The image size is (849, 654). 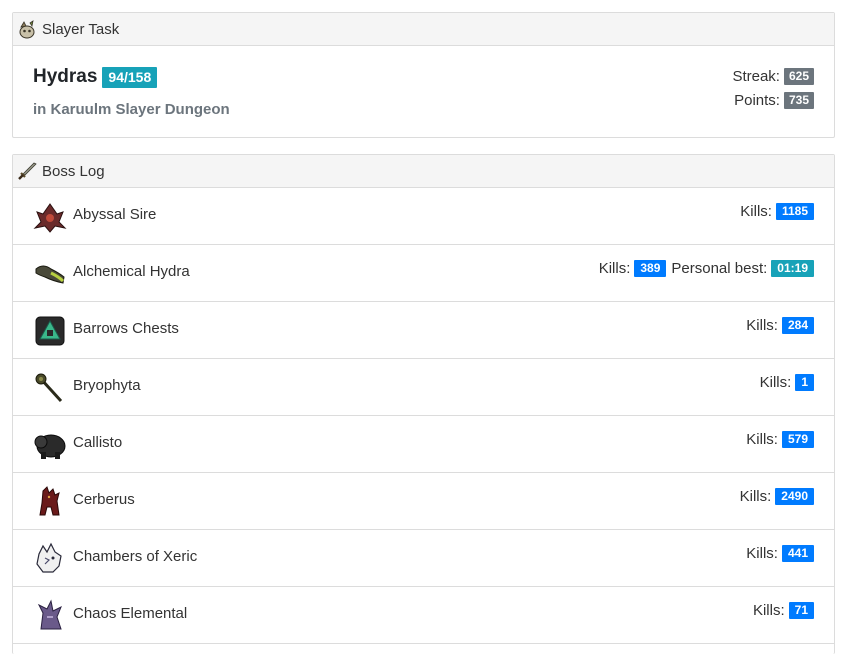 I want to click on chaos-elemental-icon, so click(x=50, y=616).